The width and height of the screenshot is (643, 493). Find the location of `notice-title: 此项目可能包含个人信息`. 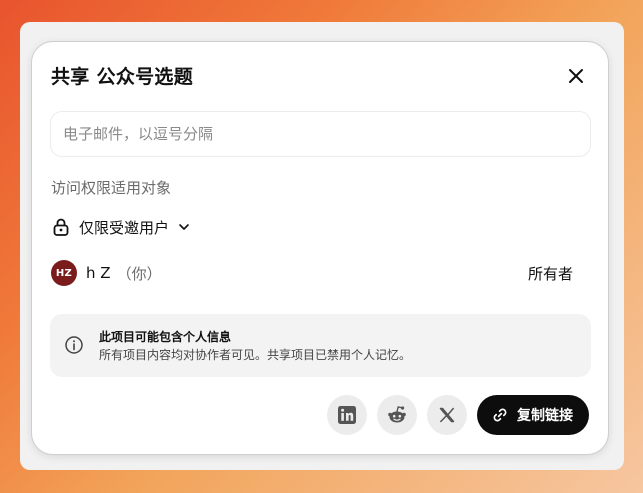

notice-title: 此项目可能包含个人信息 is located at coordinates (165, 337).